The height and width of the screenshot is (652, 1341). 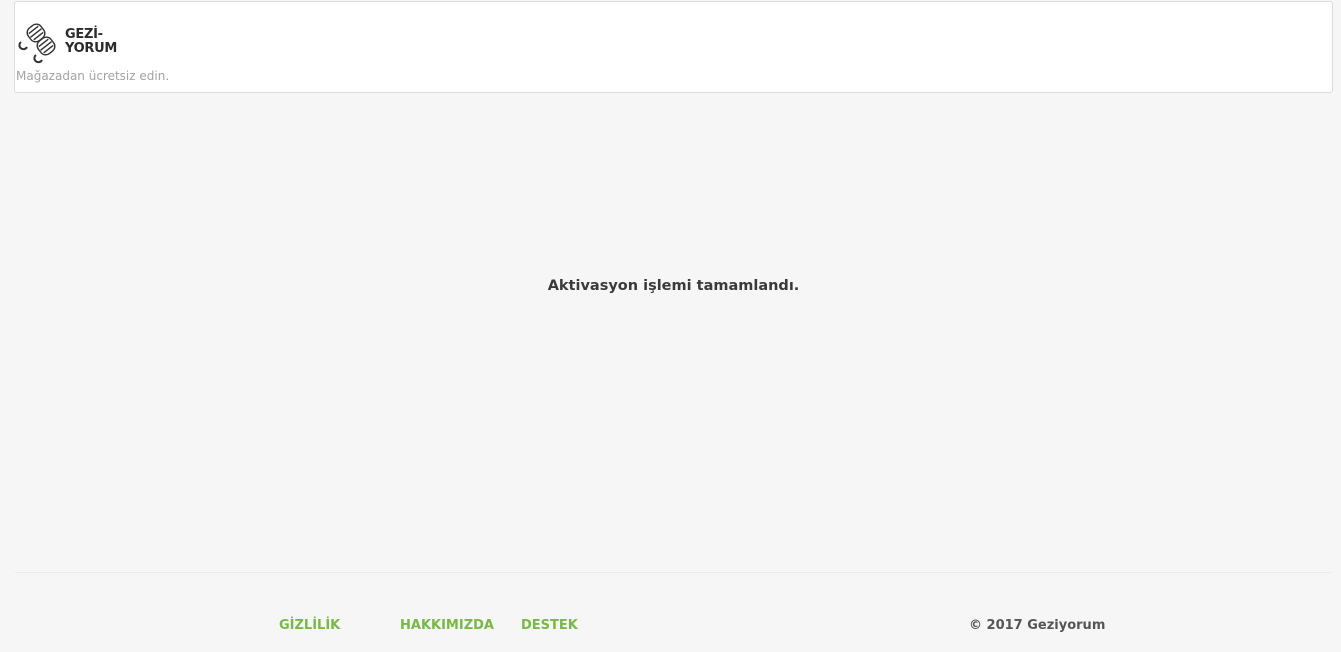 I want to click on tagline: Mağazadan ücretsiz edin., so click(x=93, y=76).